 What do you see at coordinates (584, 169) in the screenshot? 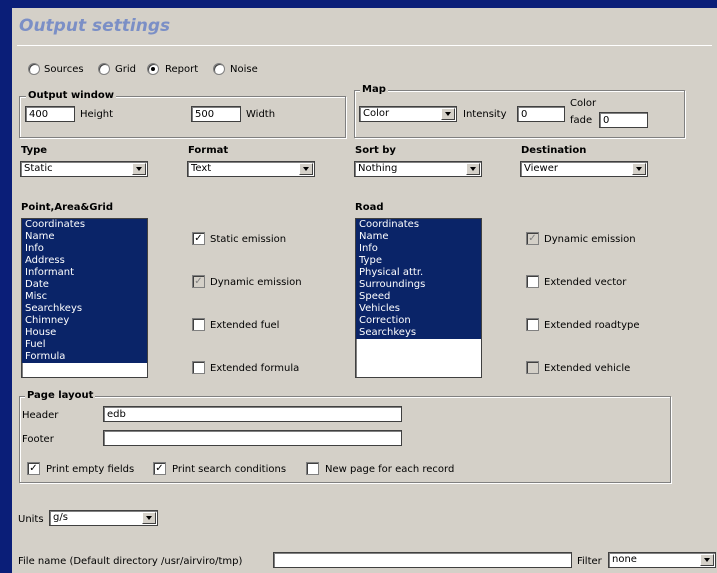
I see `destination-select: Viewer` at bounding box center [584, 169].